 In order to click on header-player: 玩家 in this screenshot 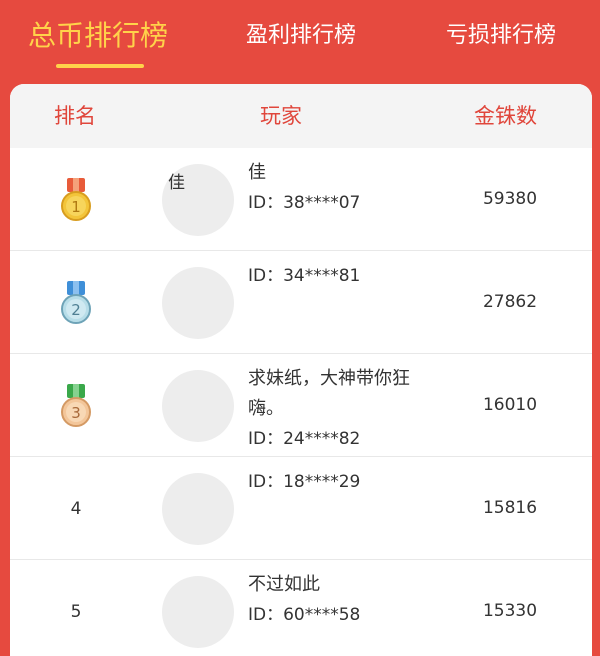, I will do `click(281, 116)`.